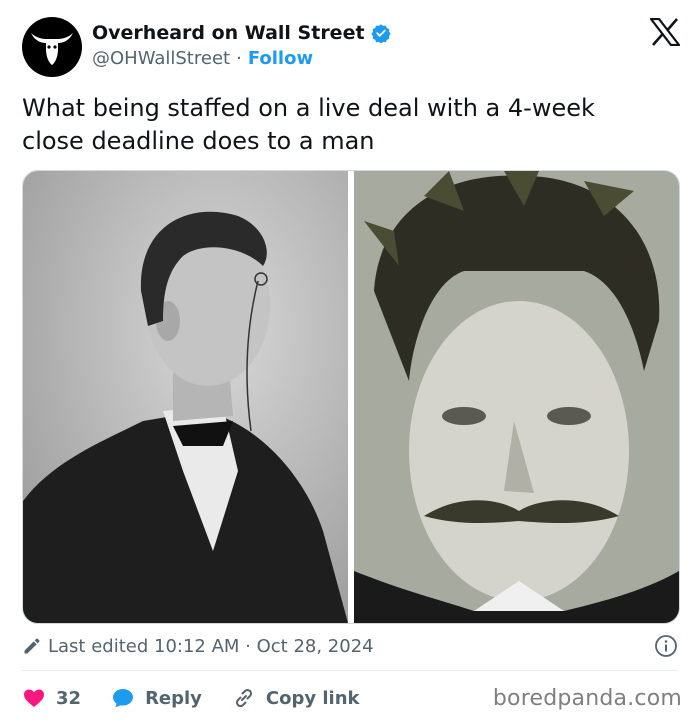 The width and height of the screenshot is (700, 724). I want to click on reply-bubble-icon, so click(123, 698).